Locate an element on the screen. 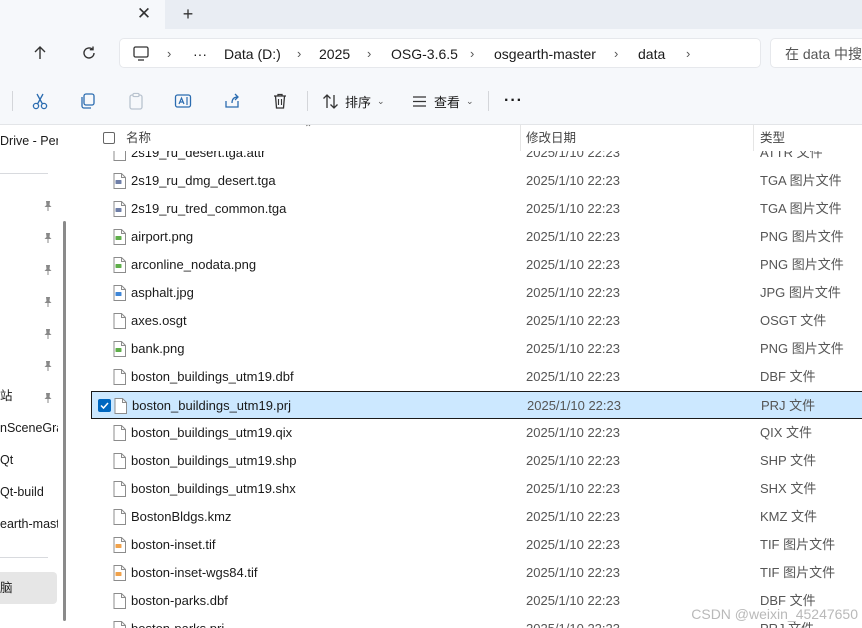 This screenshot has width=862, height=628. view-button: 查看 ⌄ is located at coordinates (442, 101).